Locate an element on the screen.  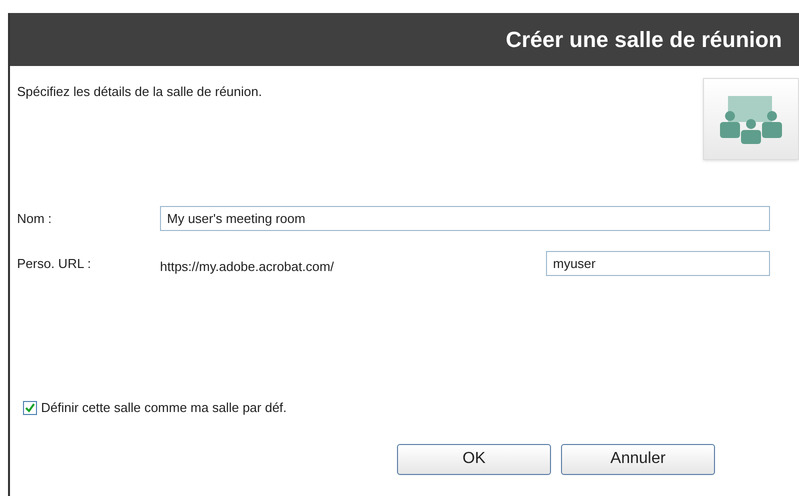
ok-button: OK is located at coordinates (474, 459).